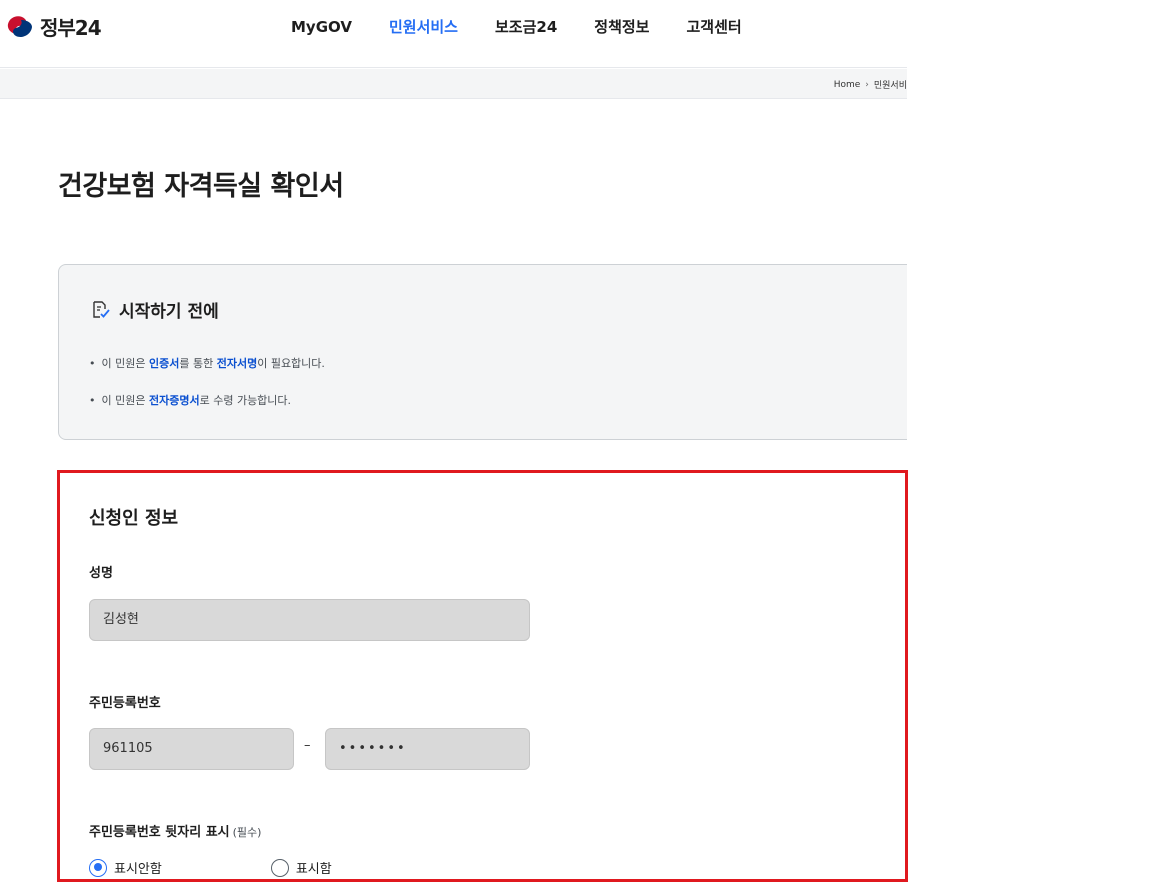 This screenshot has width=1152, height=882. Describe the element at coordinates (321, 27) in the screenshot. I see `nav-item-mygov: MyGOV` at that location.